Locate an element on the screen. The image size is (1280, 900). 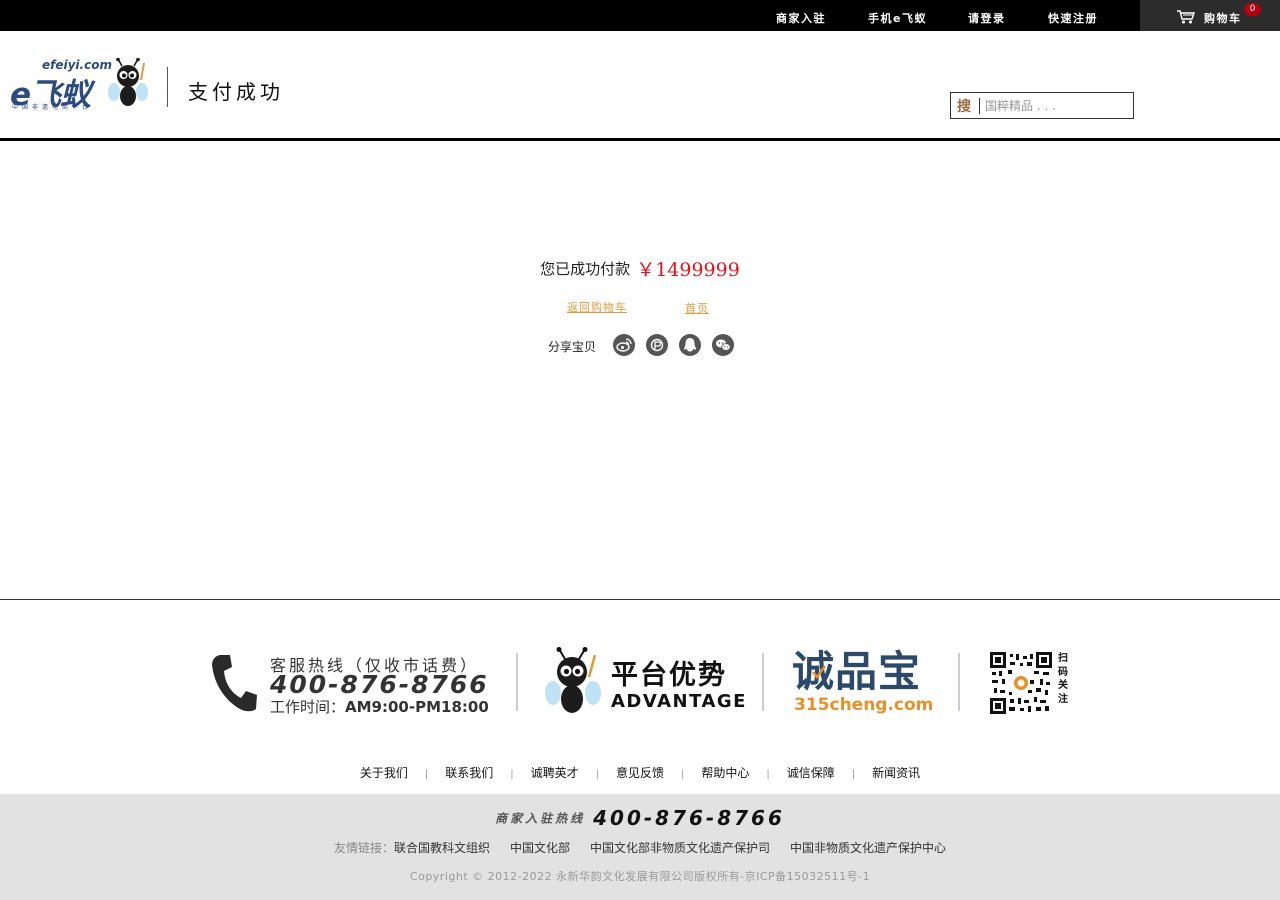
wechat-icon is located at coordinates (723, 345).